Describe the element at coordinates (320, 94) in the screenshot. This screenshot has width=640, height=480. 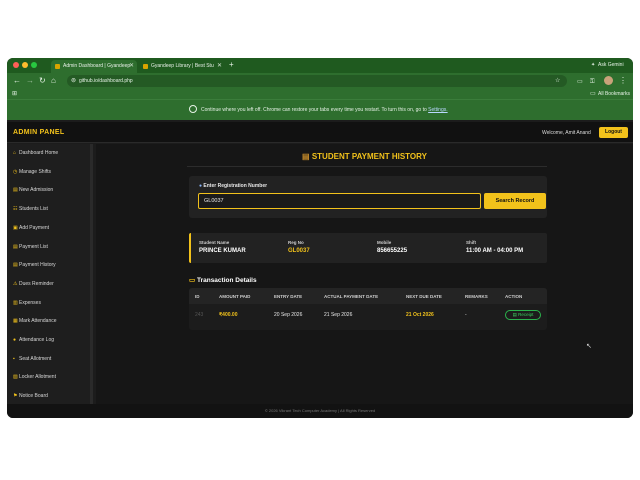
I see `bookmarks-bar: ⊞ ▭ All Bookmarks` at that location.